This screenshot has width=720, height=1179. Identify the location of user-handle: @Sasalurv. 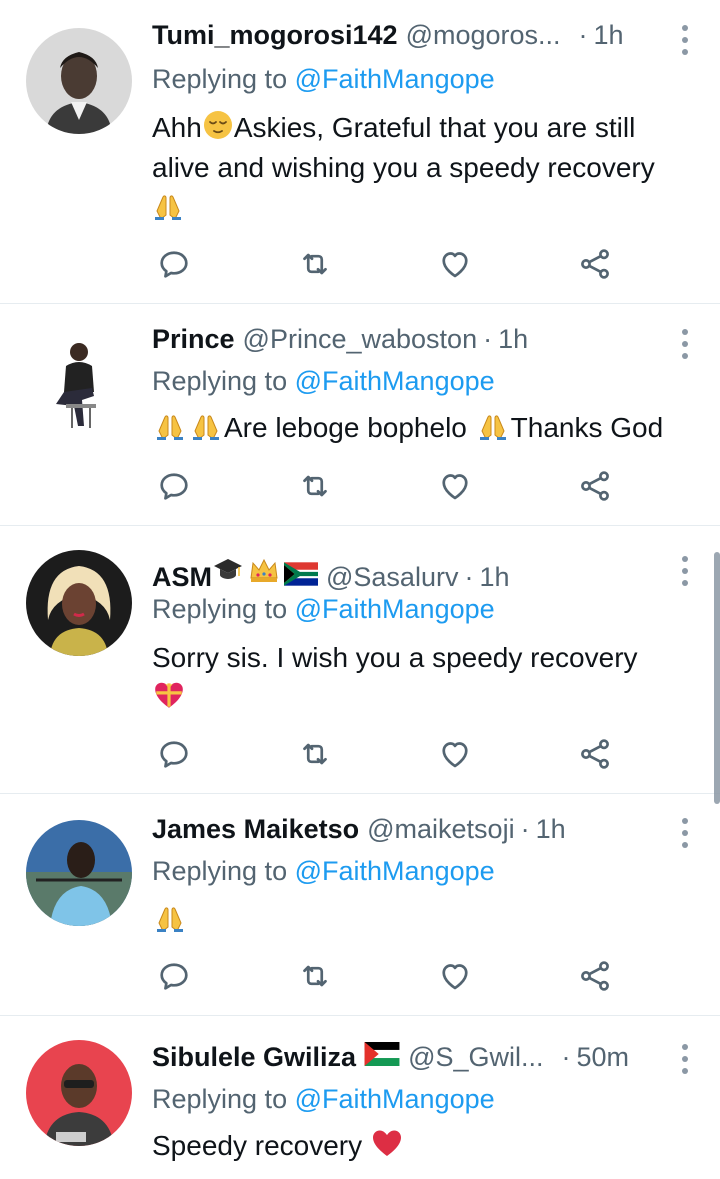
(392, 576).